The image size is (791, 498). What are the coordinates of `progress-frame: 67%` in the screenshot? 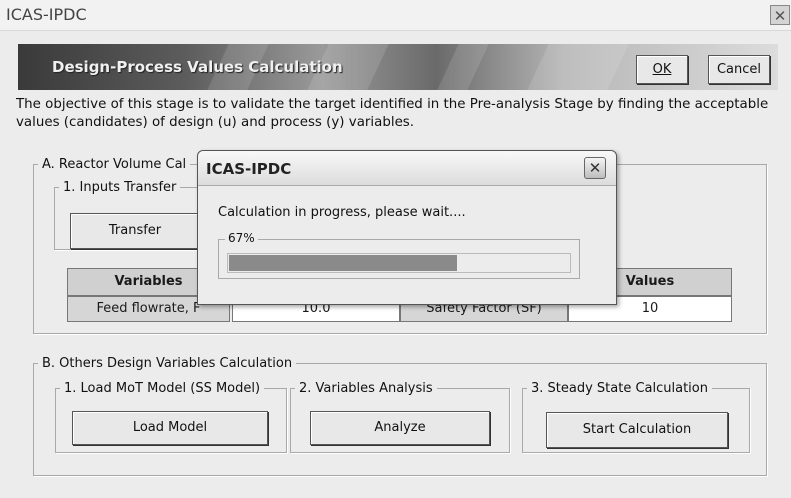 It's located at (399, 255).